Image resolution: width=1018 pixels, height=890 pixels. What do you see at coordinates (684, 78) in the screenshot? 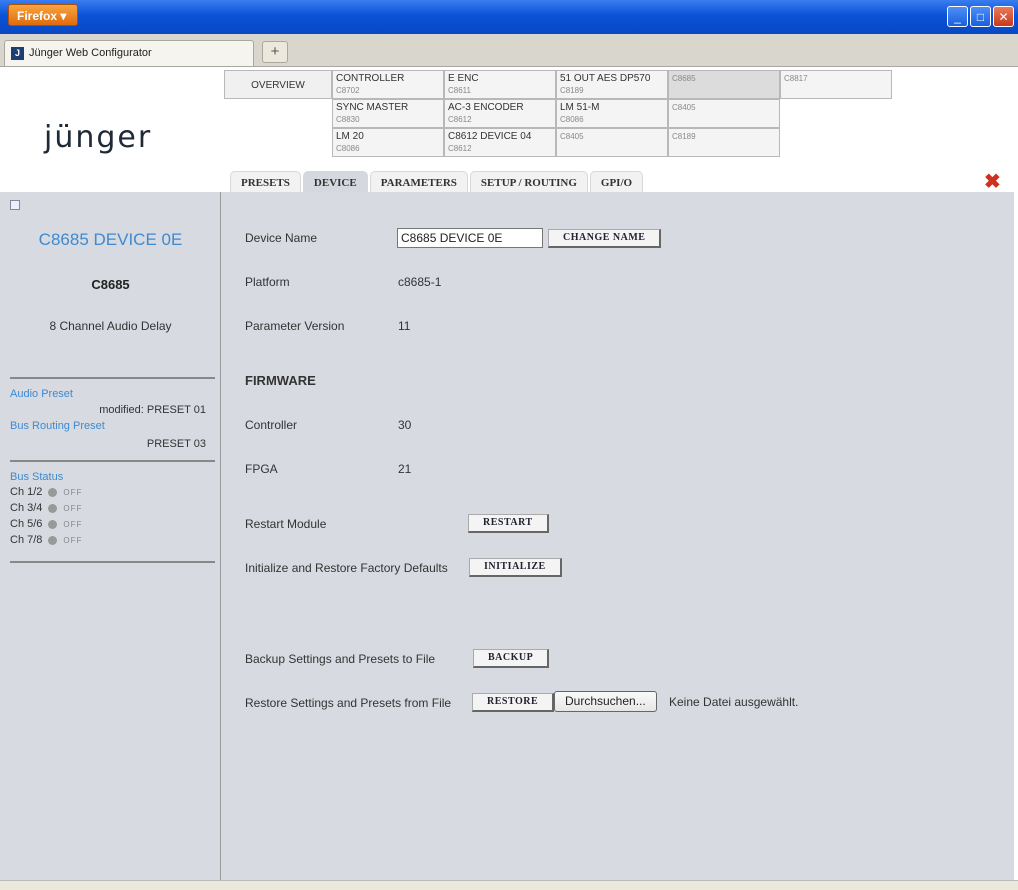
I see `device-cell-code: C8685` at bounding box center [684, 78].